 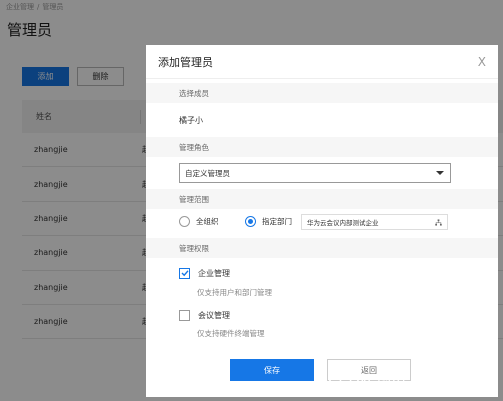 I want to click on org-tree-icon, so click(x=438, y=222).